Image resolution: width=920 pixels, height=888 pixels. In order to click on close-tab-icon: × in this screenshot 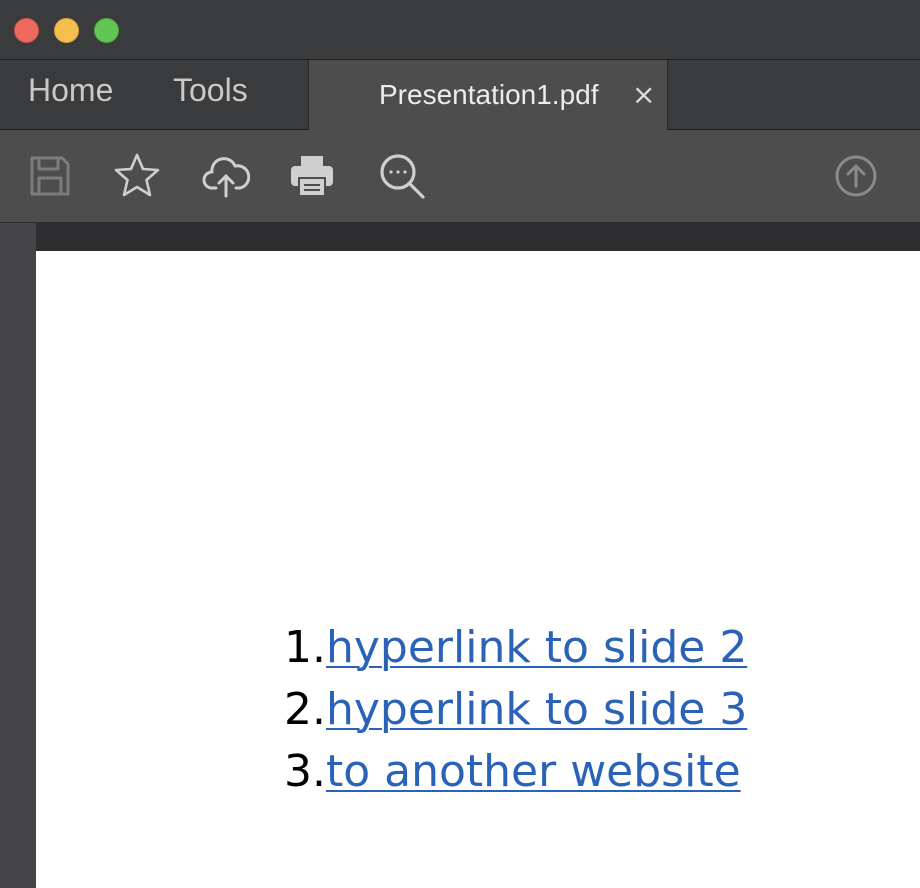, I will do `click(643, 95)`.